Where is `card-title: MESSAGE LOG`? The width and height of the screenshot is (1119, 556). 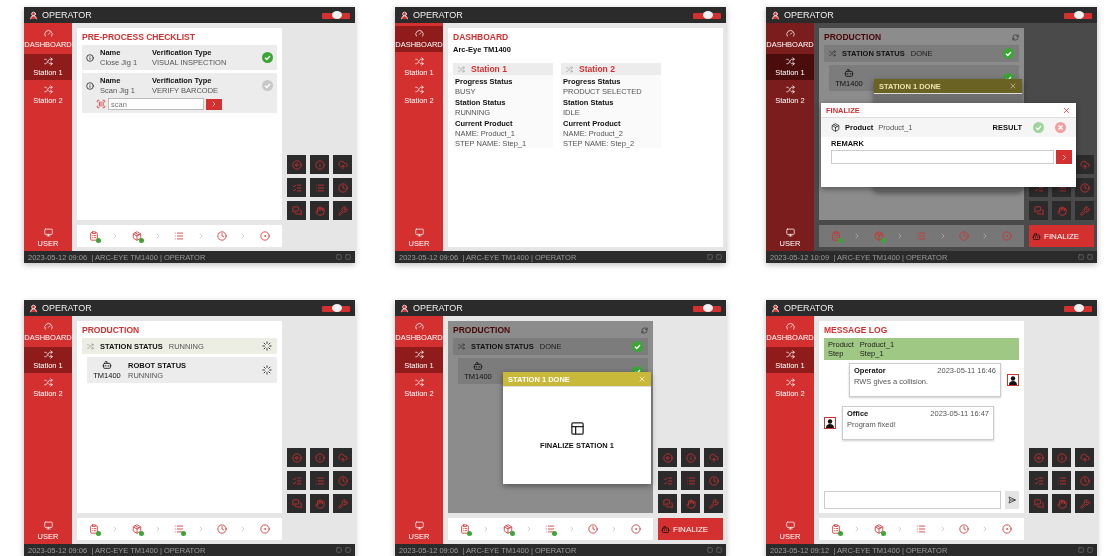 card-title: MESSAGE LOG is located at coordinates (856, 330).